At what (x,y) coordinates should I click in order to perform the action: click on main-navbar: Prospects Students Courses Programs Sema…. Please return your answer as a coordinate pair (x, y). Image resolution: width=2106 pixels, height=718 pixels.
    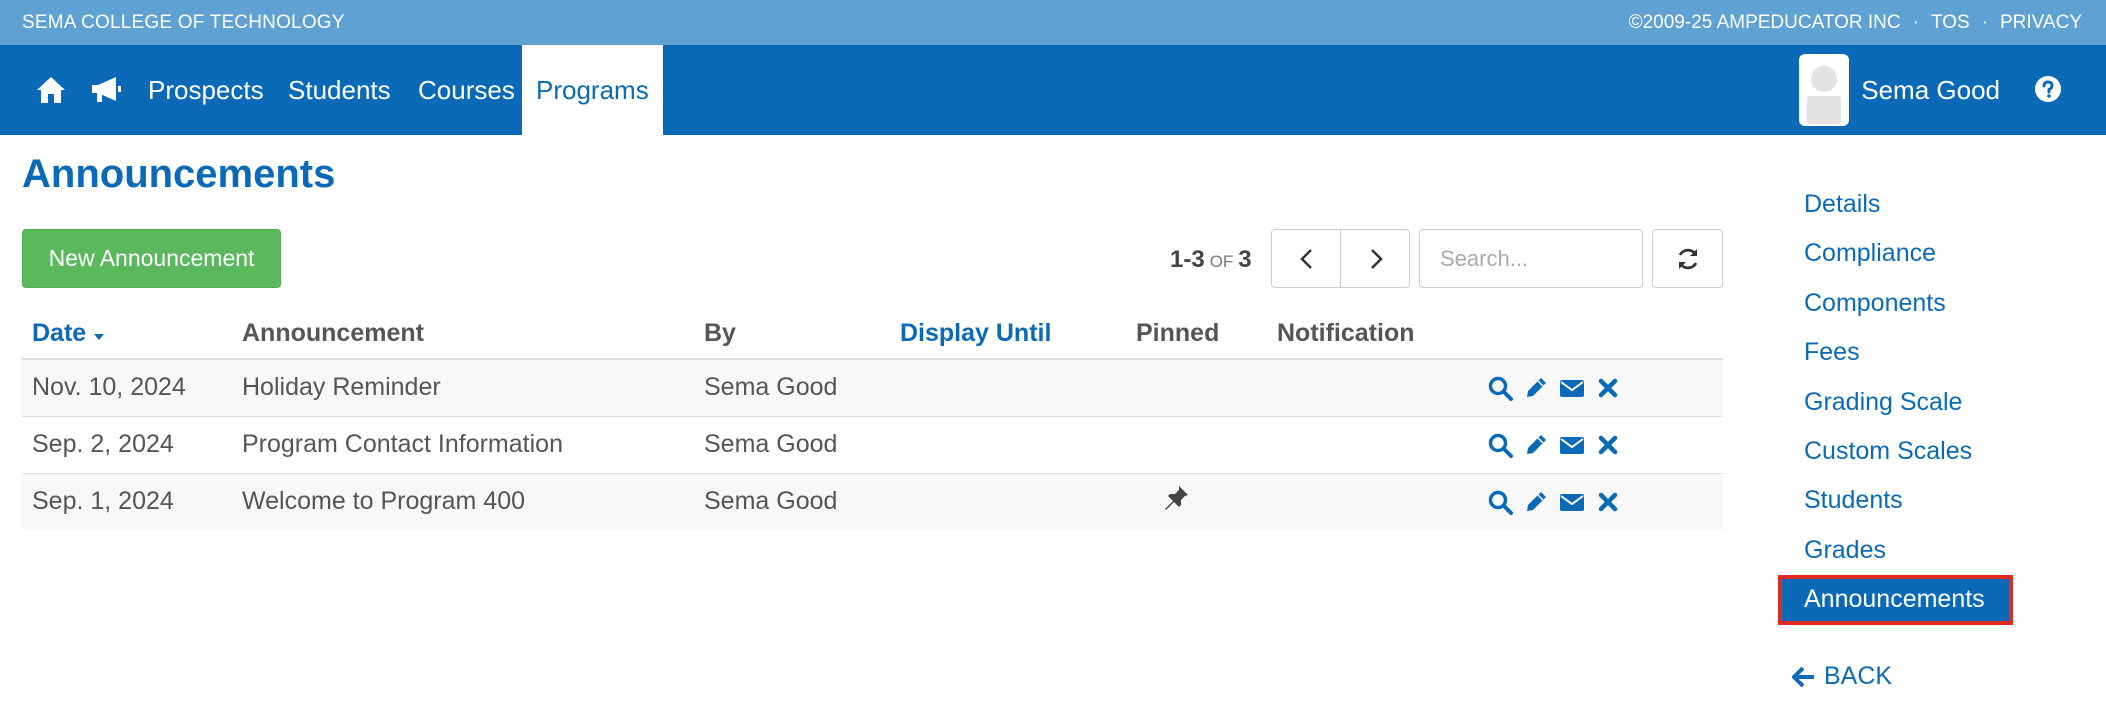
    Looking at the image, I should click on (1053, 90).